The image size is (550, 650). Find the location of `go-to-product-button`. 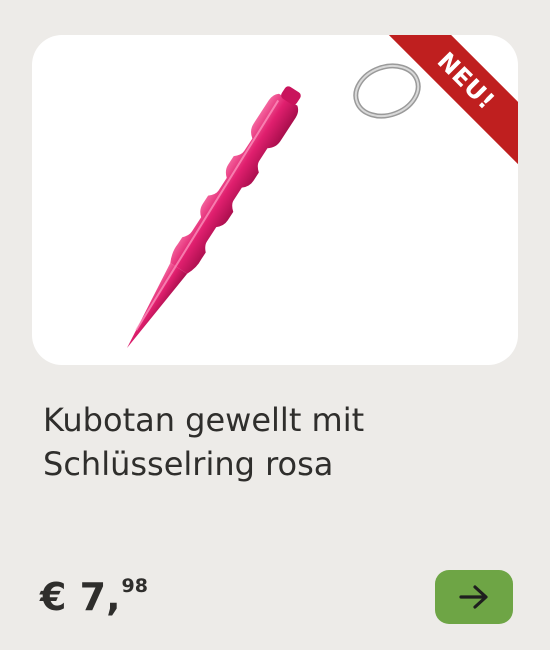

go-to-product-button is located at coordinates (474, 597).